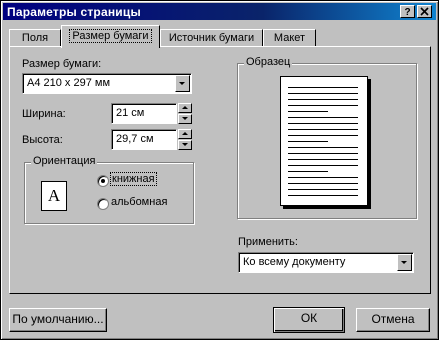 This screenshot has height=340, width=439. What do you see at coordinates (130, 113) in the screenshot?
I see `width-value: 21 см` at bounding box center [130, 113].